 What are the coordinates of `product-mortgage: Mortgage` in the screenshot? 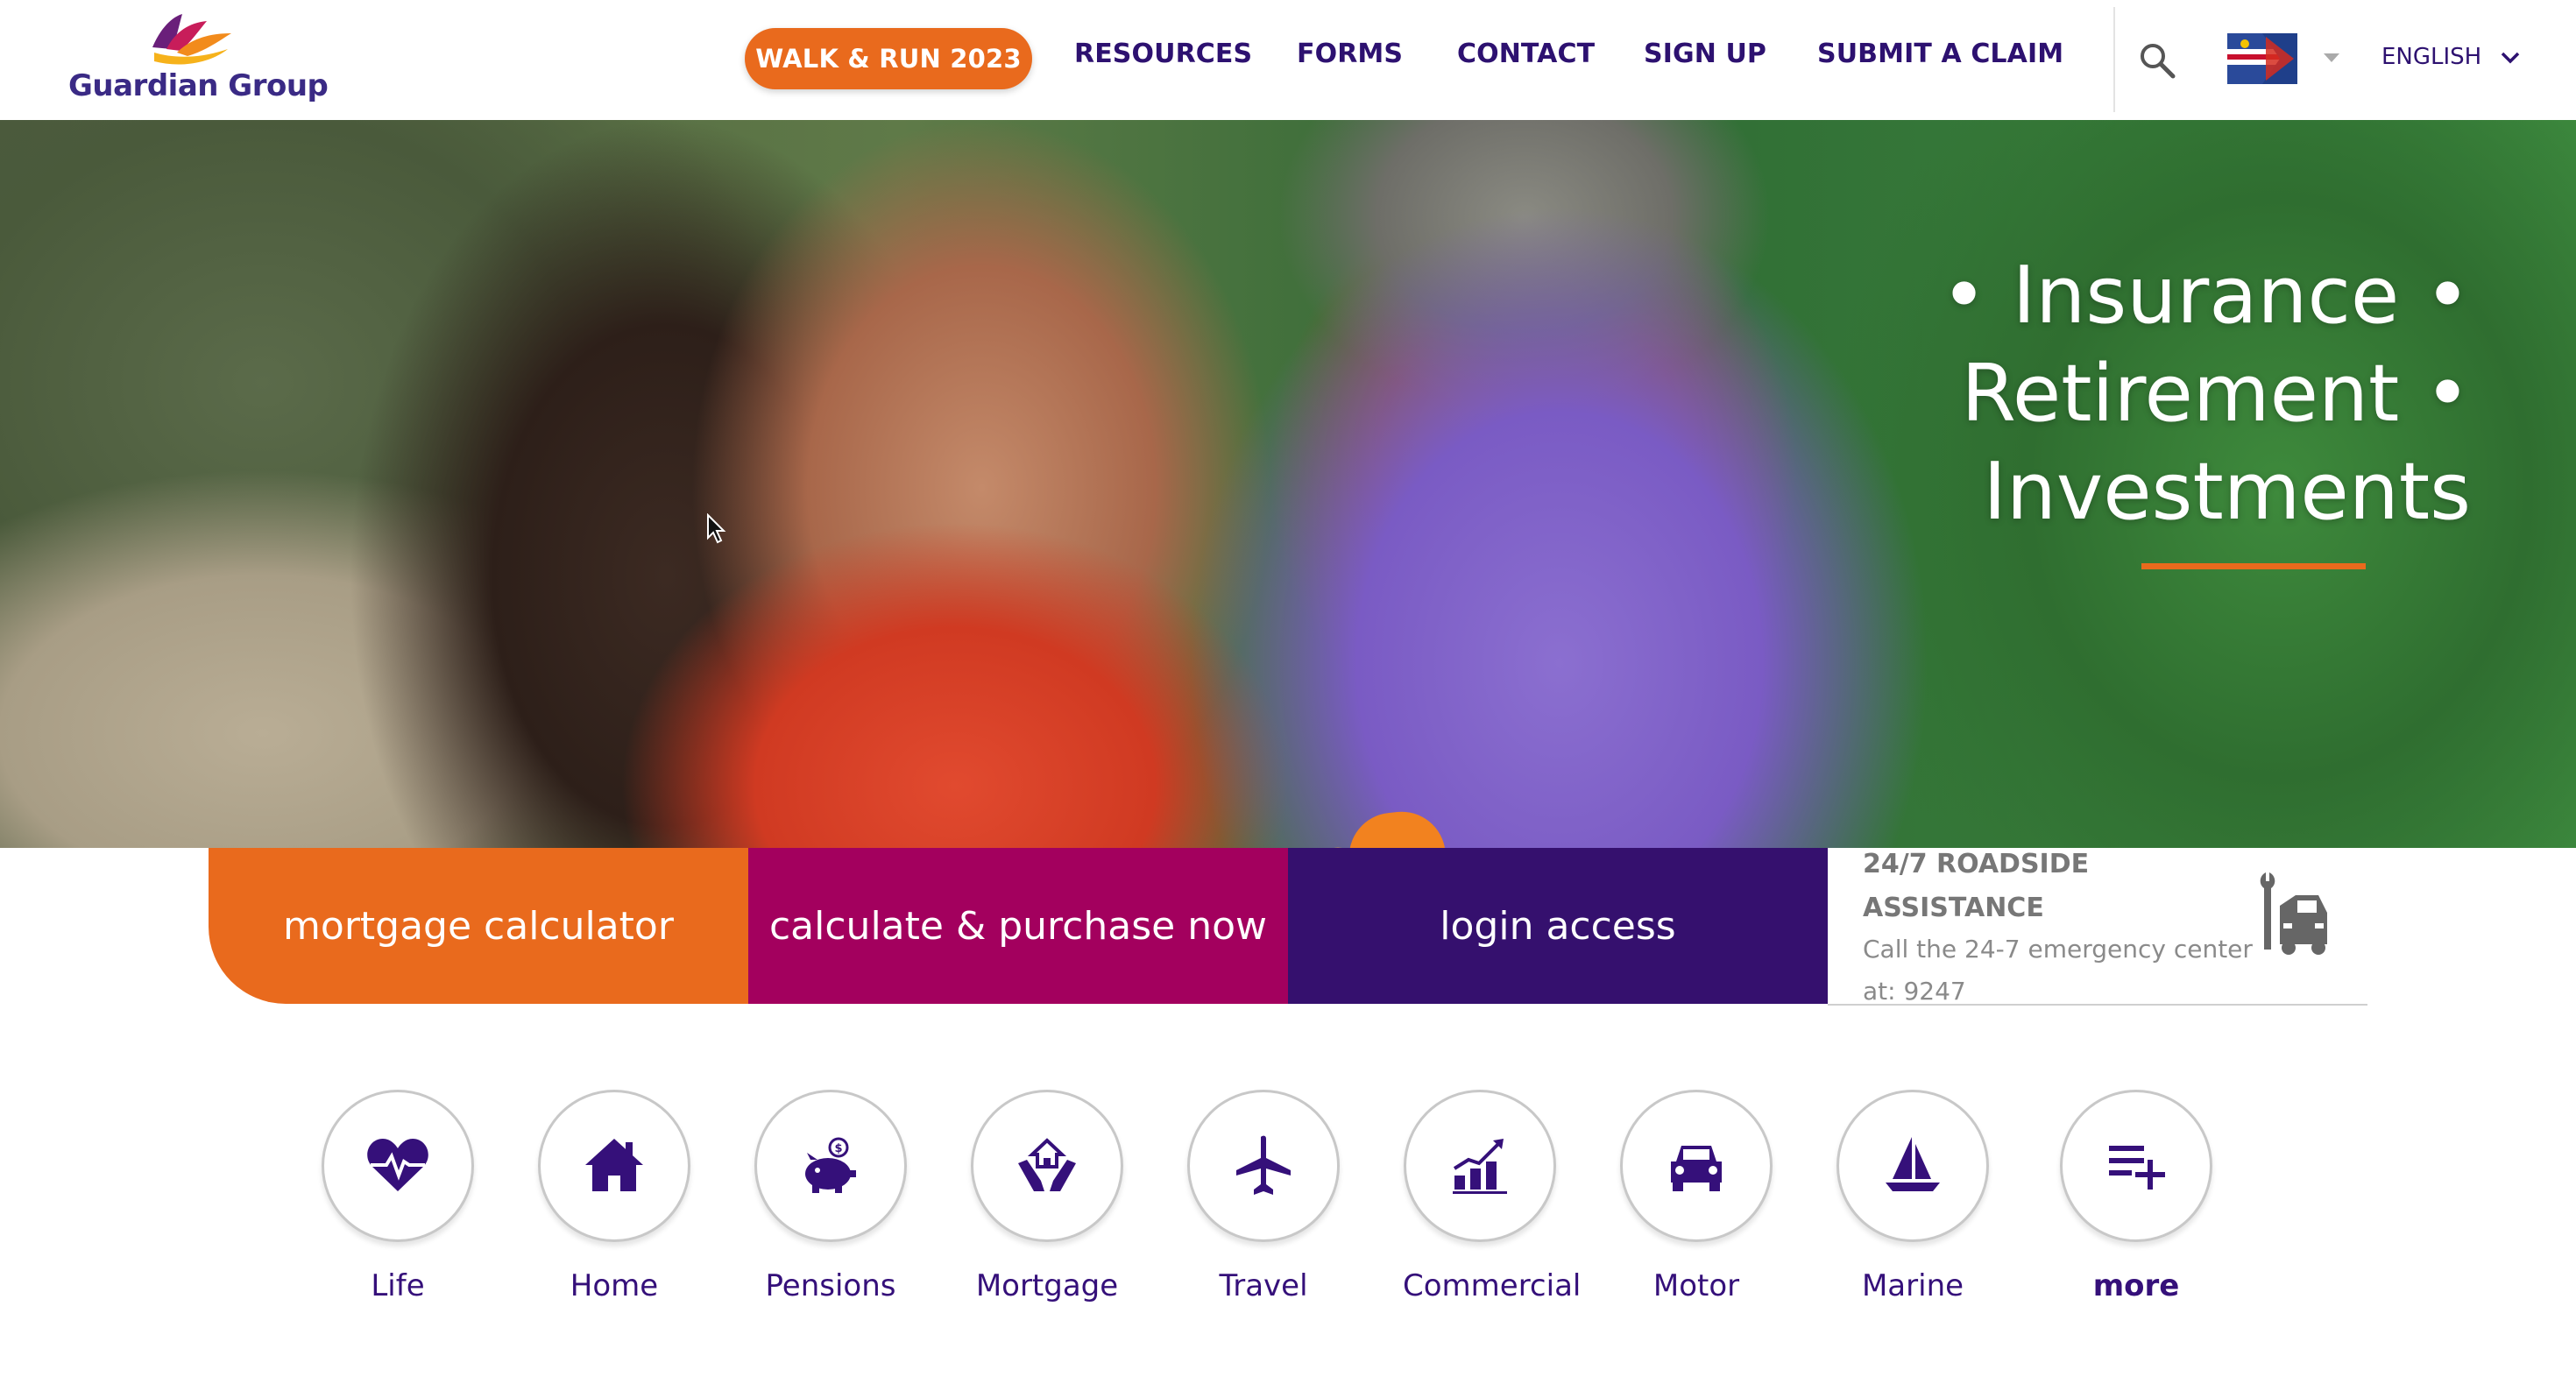 It's located at (1047, 1196).